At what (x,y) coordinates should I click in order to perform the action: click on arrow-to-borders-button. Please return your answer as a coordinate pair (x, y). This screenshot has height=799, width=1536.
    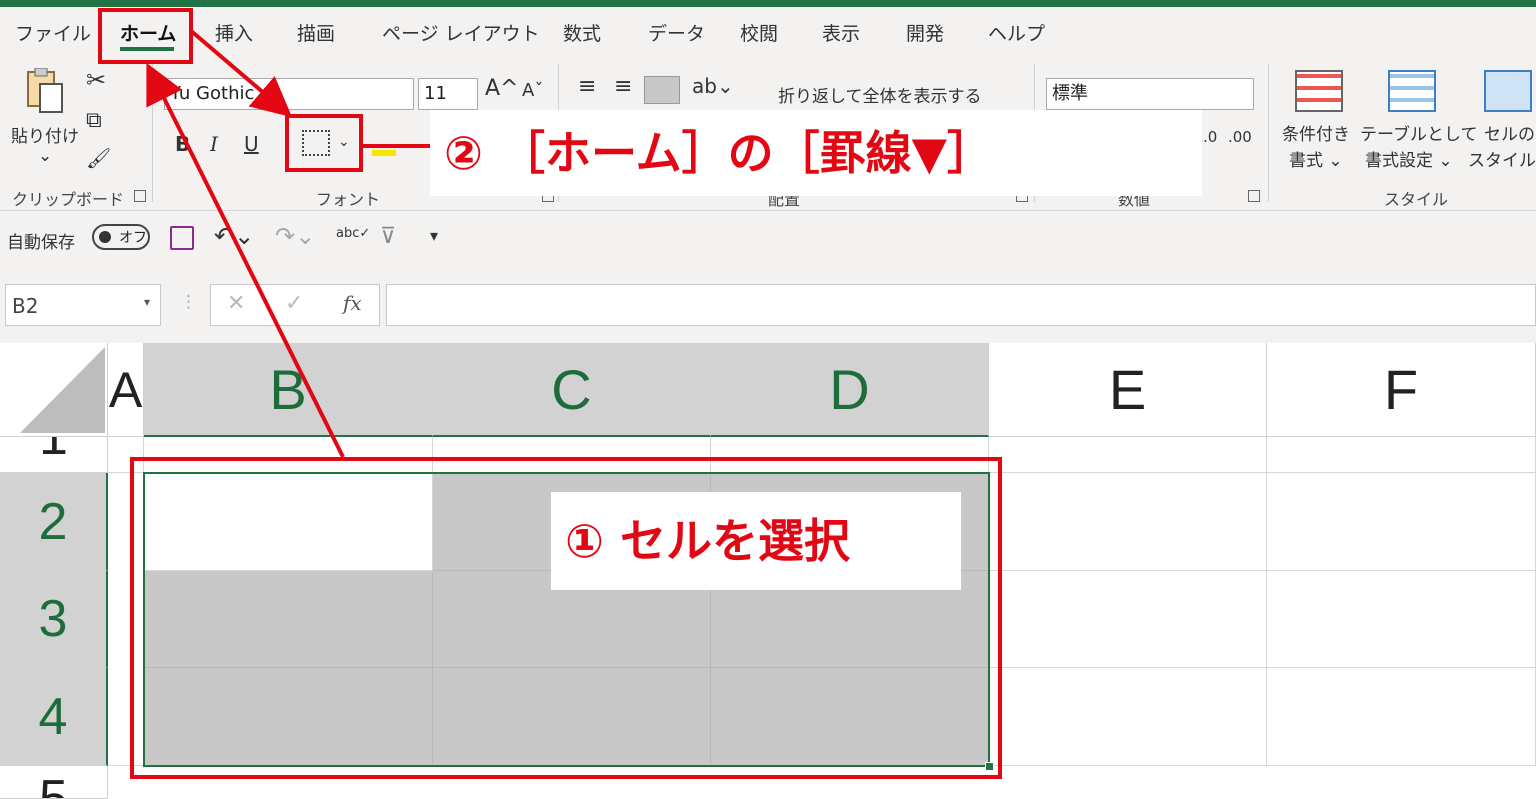
    Looking at the image, I should click on (240, 73).